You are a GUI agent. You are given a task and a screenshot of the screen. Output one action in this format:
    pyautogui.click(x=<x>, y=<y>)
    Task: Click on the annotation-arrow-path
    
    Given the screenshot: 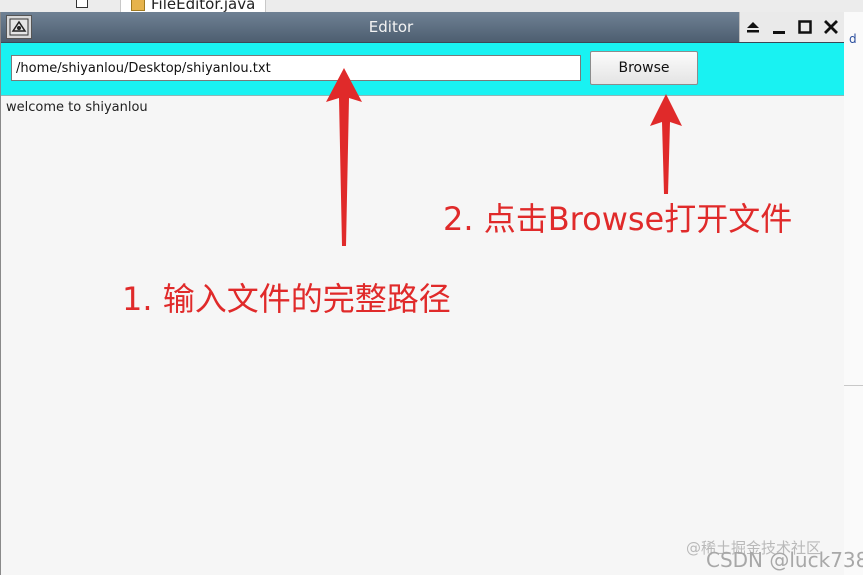 What is the action you would take?
    pyautogui.click(x=344, y=157)
    